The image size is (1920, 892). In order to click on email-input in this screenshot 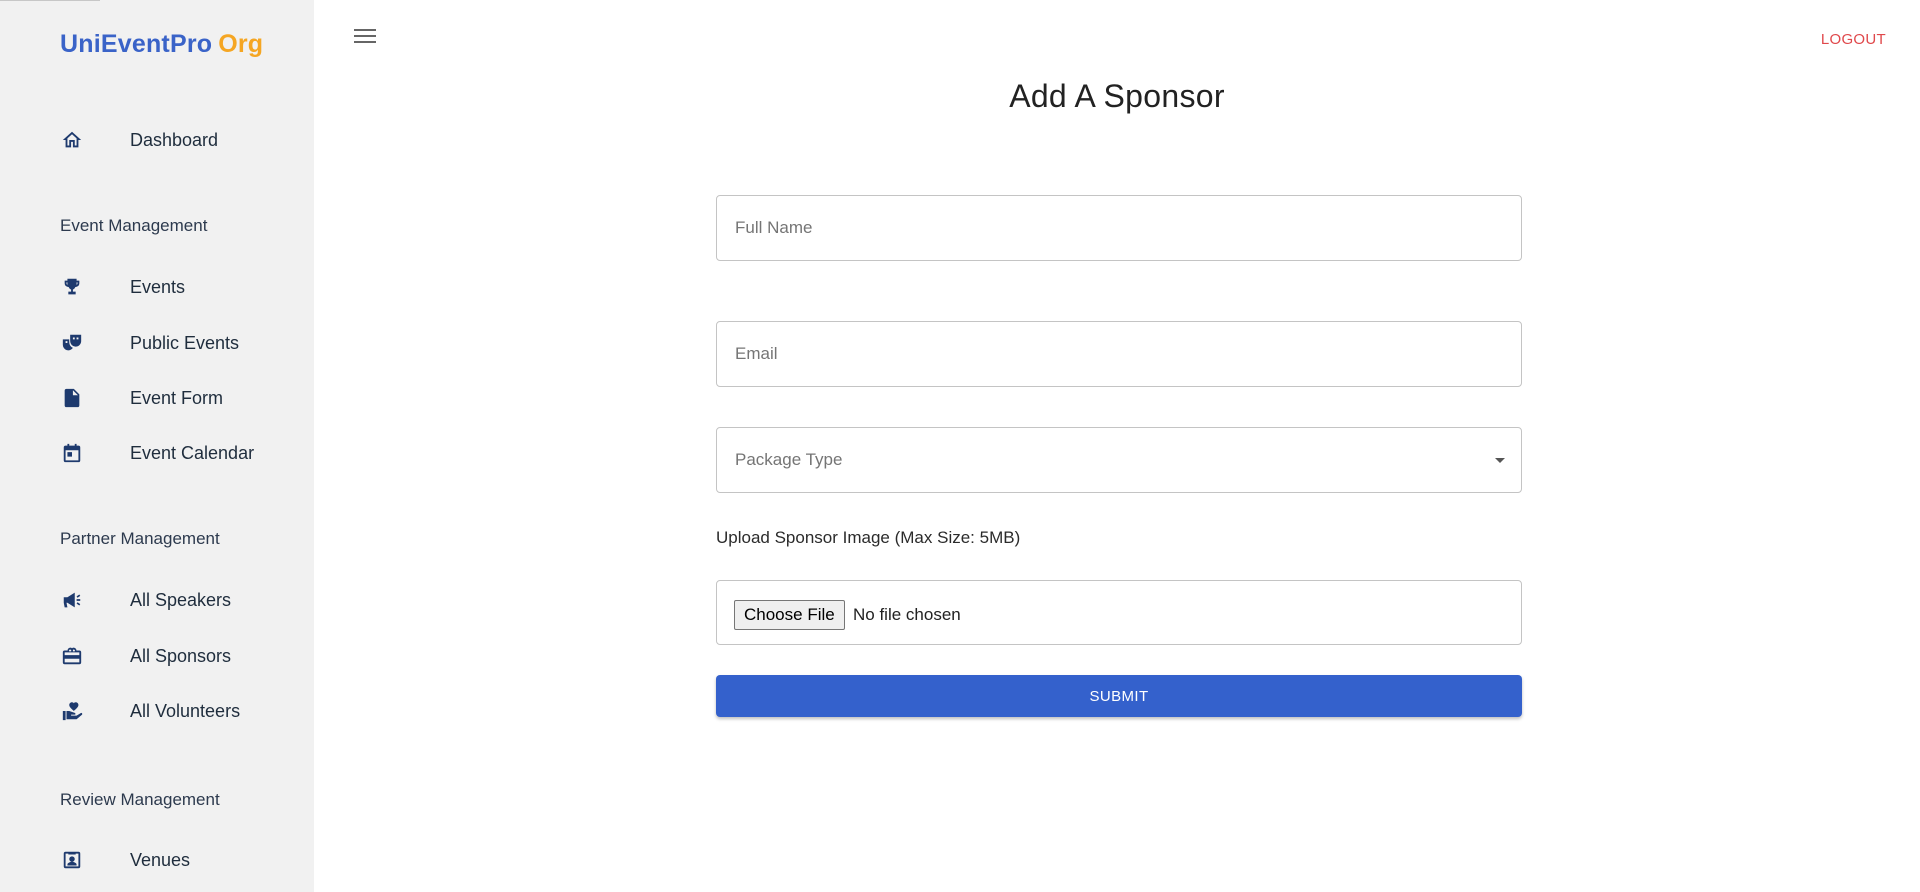, I will do `click(1119, 354)`.